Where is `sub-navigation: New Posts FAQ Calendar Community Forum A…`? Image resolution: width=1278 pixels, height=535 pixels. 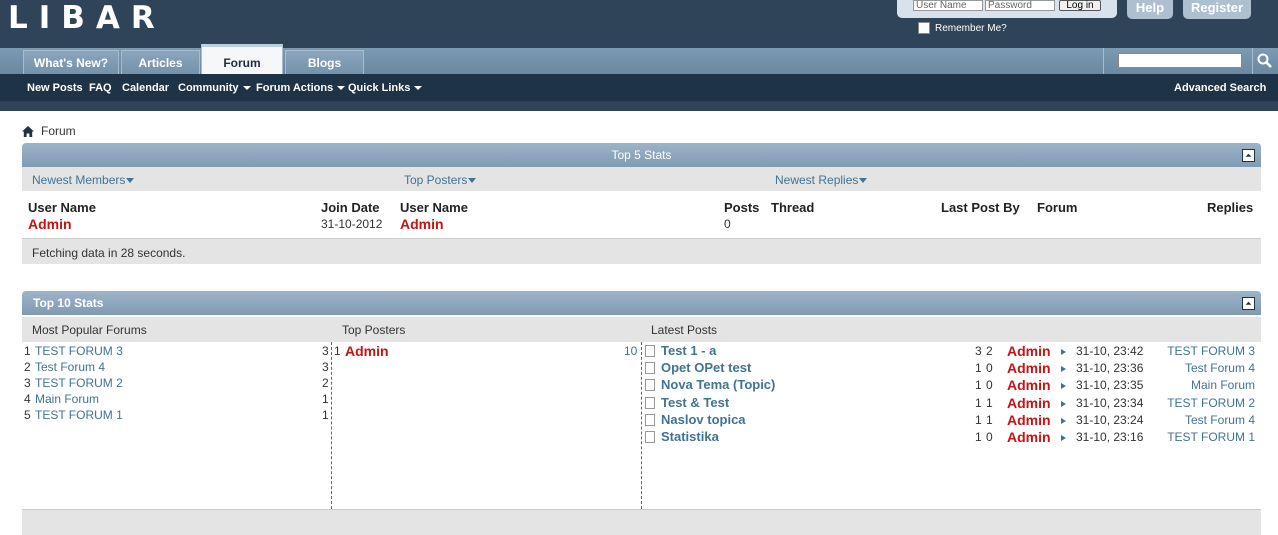 sub-navigation: New Posts FAQ Calendar Community Forum A… is located at coordinates (639, 87).